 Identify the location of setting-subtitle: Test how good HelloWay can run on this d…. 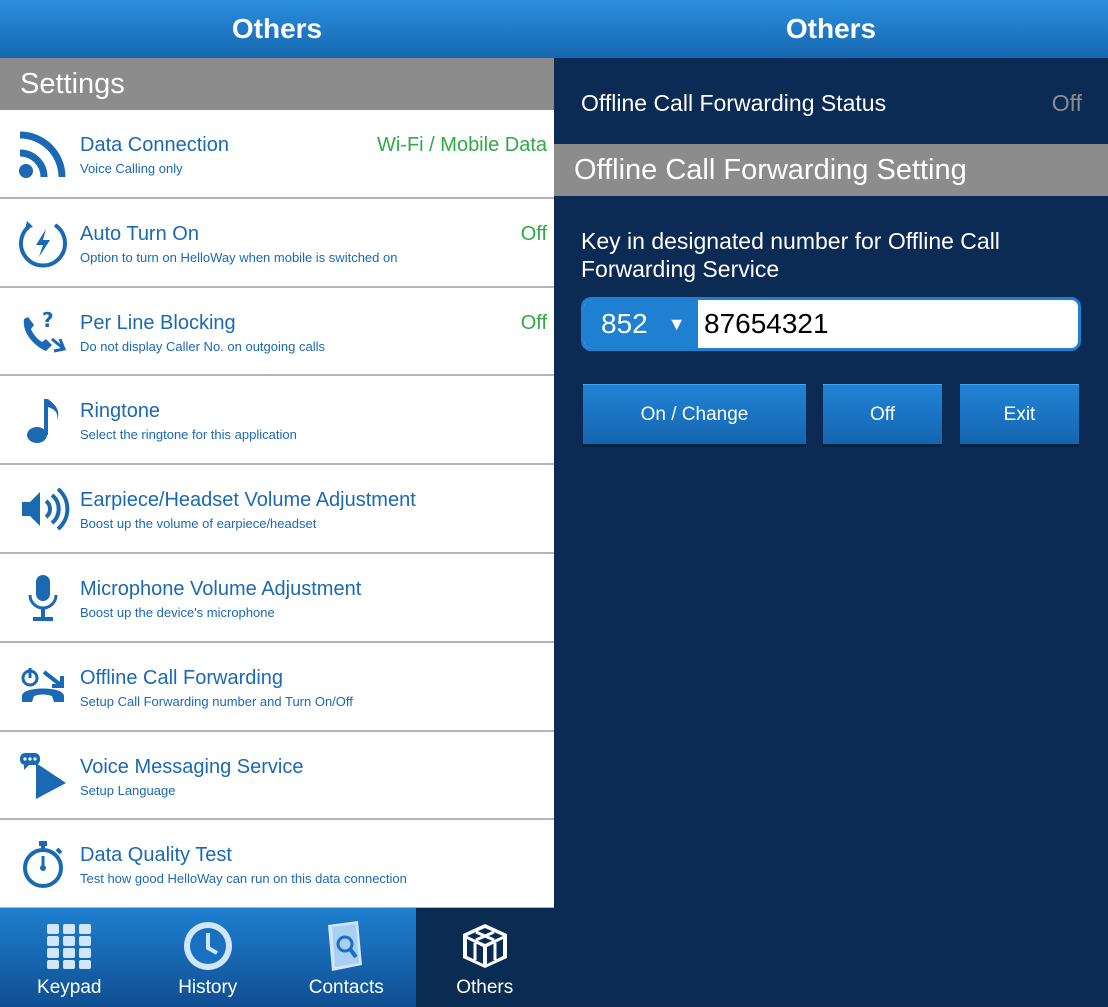
(243, 879).